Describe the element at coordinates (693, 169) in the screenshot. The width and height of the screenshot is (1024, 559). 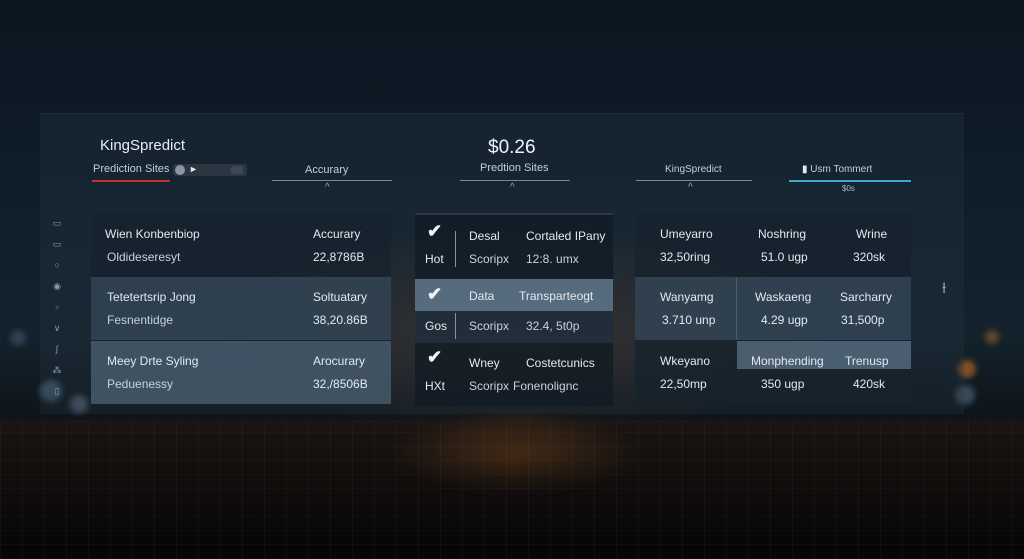
I see `tab-kingspredict: KingSpredict` at that location.